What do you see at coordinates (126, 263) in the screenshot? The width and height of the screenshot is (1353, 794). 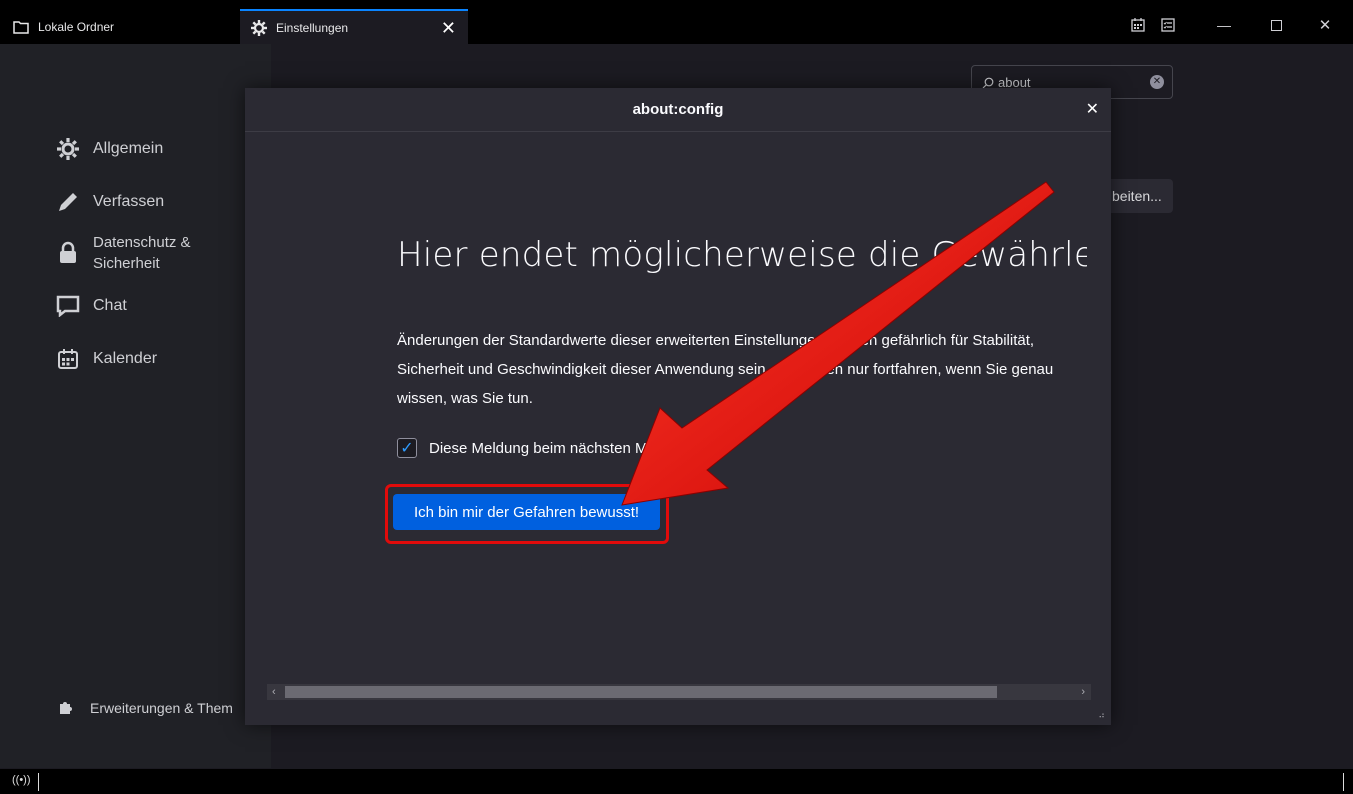 I see `sidebar-item-label-line2: Sicherheit` at bounding box center [126, 263].